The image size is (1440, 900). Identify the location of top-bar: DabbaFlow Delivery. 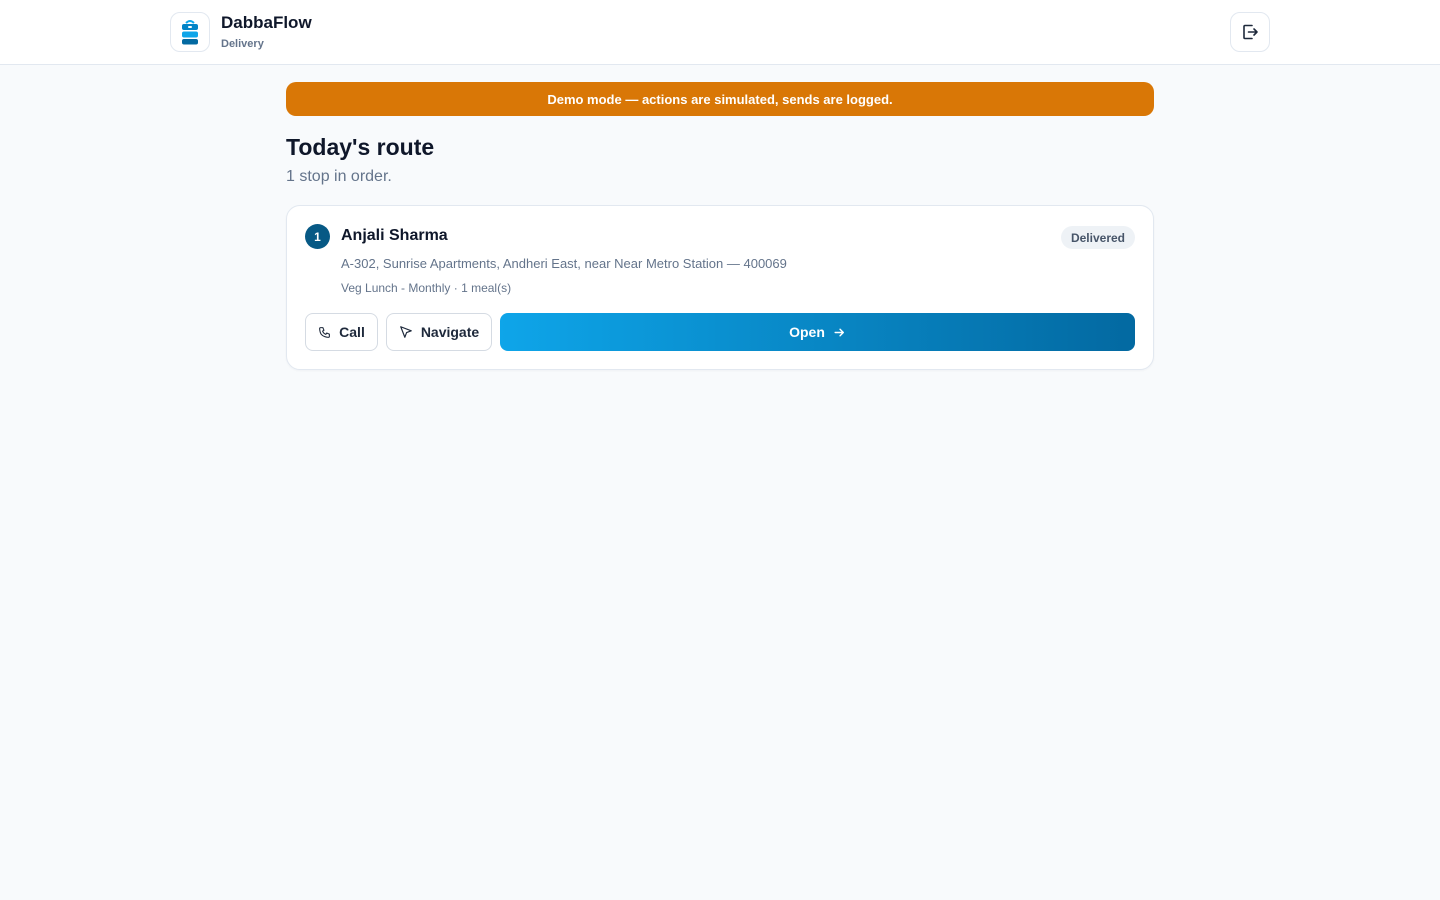
(720, 32).